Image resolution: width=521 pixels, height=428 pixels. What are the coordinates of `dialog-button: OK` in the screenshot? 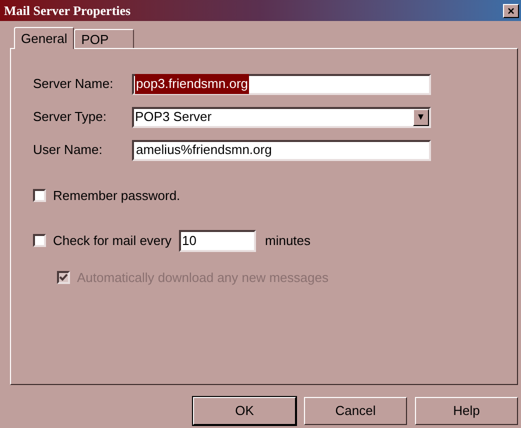 It's located at (244, 411).